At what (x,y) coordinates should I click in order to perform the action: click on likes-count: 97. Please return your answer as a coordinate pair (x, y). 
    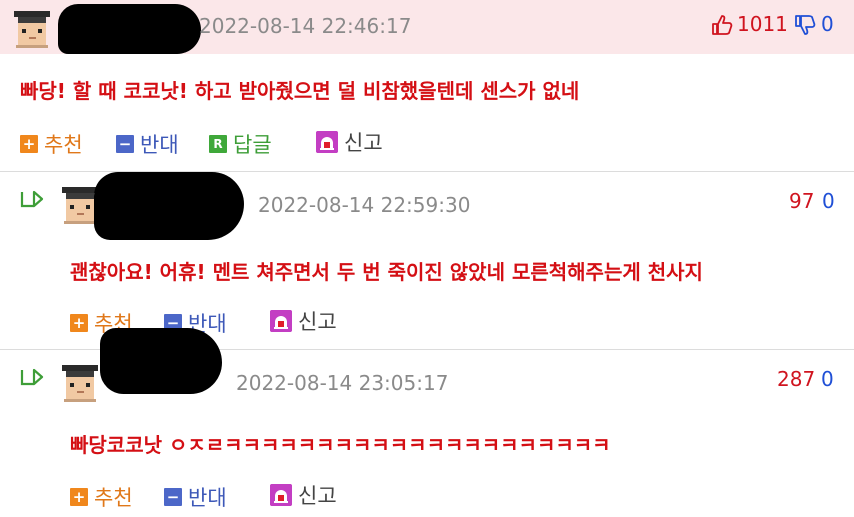
    Looking at the image, I should click on (802, 201).